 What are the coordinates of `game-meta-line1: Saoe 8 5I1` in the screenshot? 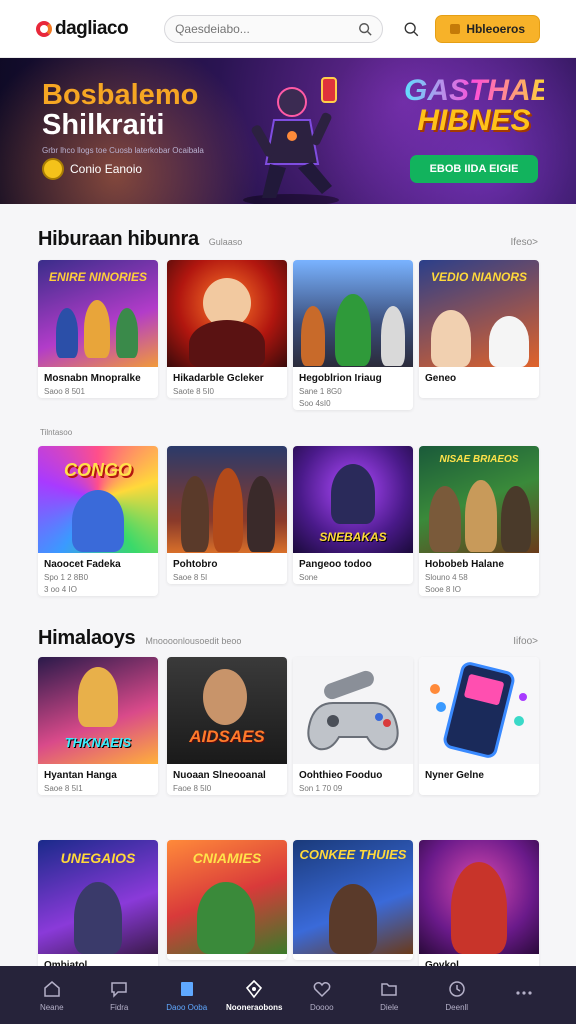 It's located at (63, 788).